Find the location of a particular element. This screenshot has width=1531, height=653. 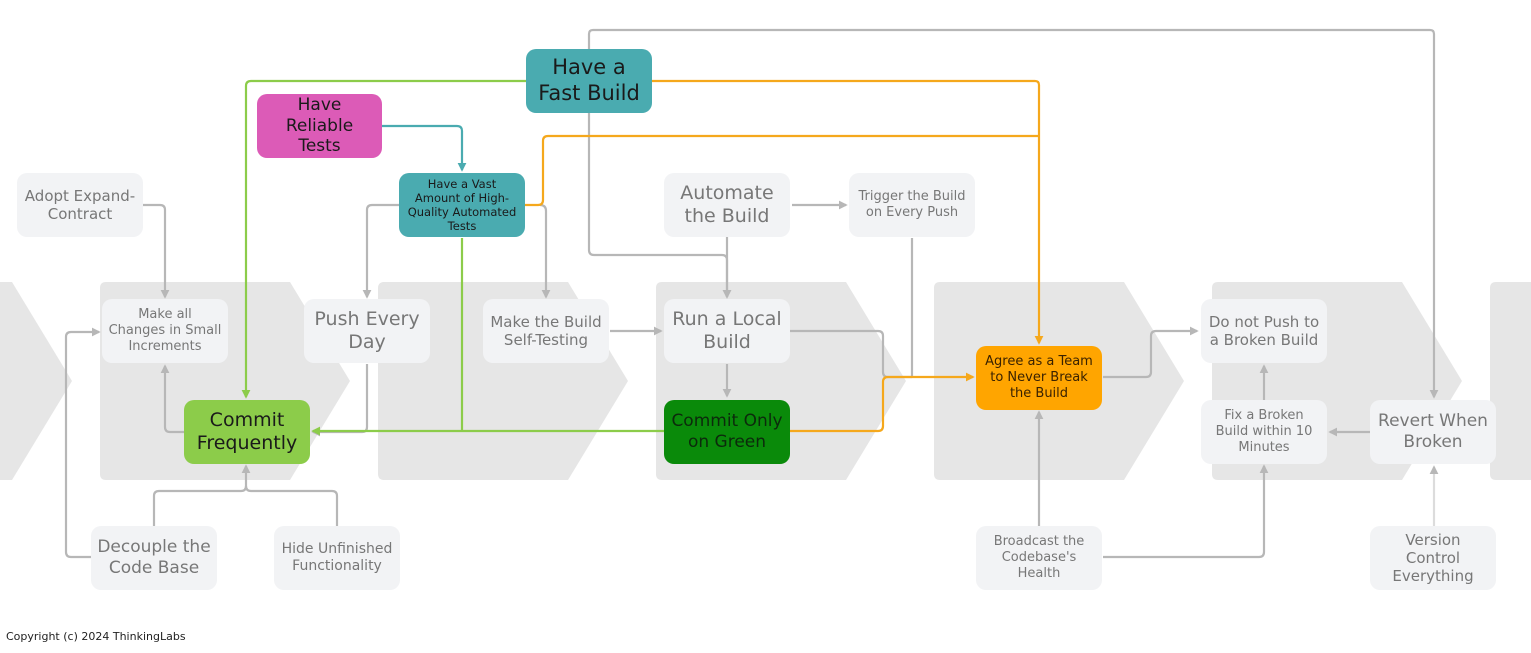

copyright-notice: Copyright (c) 2024 ThinkingLabs is located at coordinates (96, 636).